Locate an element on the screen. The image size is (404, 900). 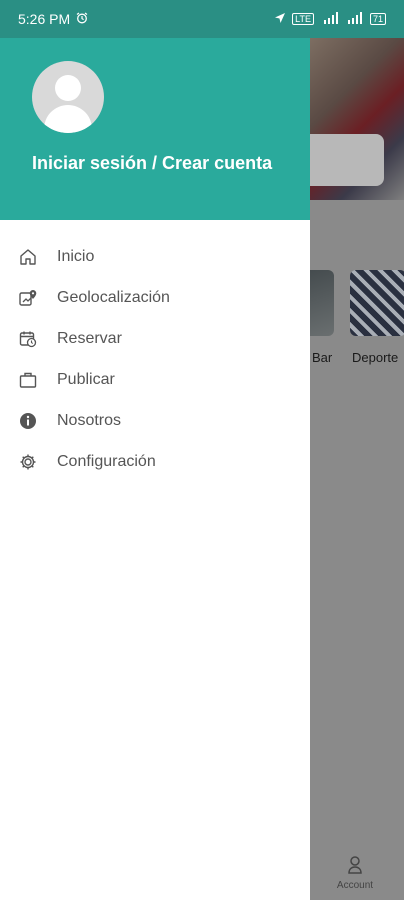
status-time: 5:26 PM is located at coordinates (44, 19).